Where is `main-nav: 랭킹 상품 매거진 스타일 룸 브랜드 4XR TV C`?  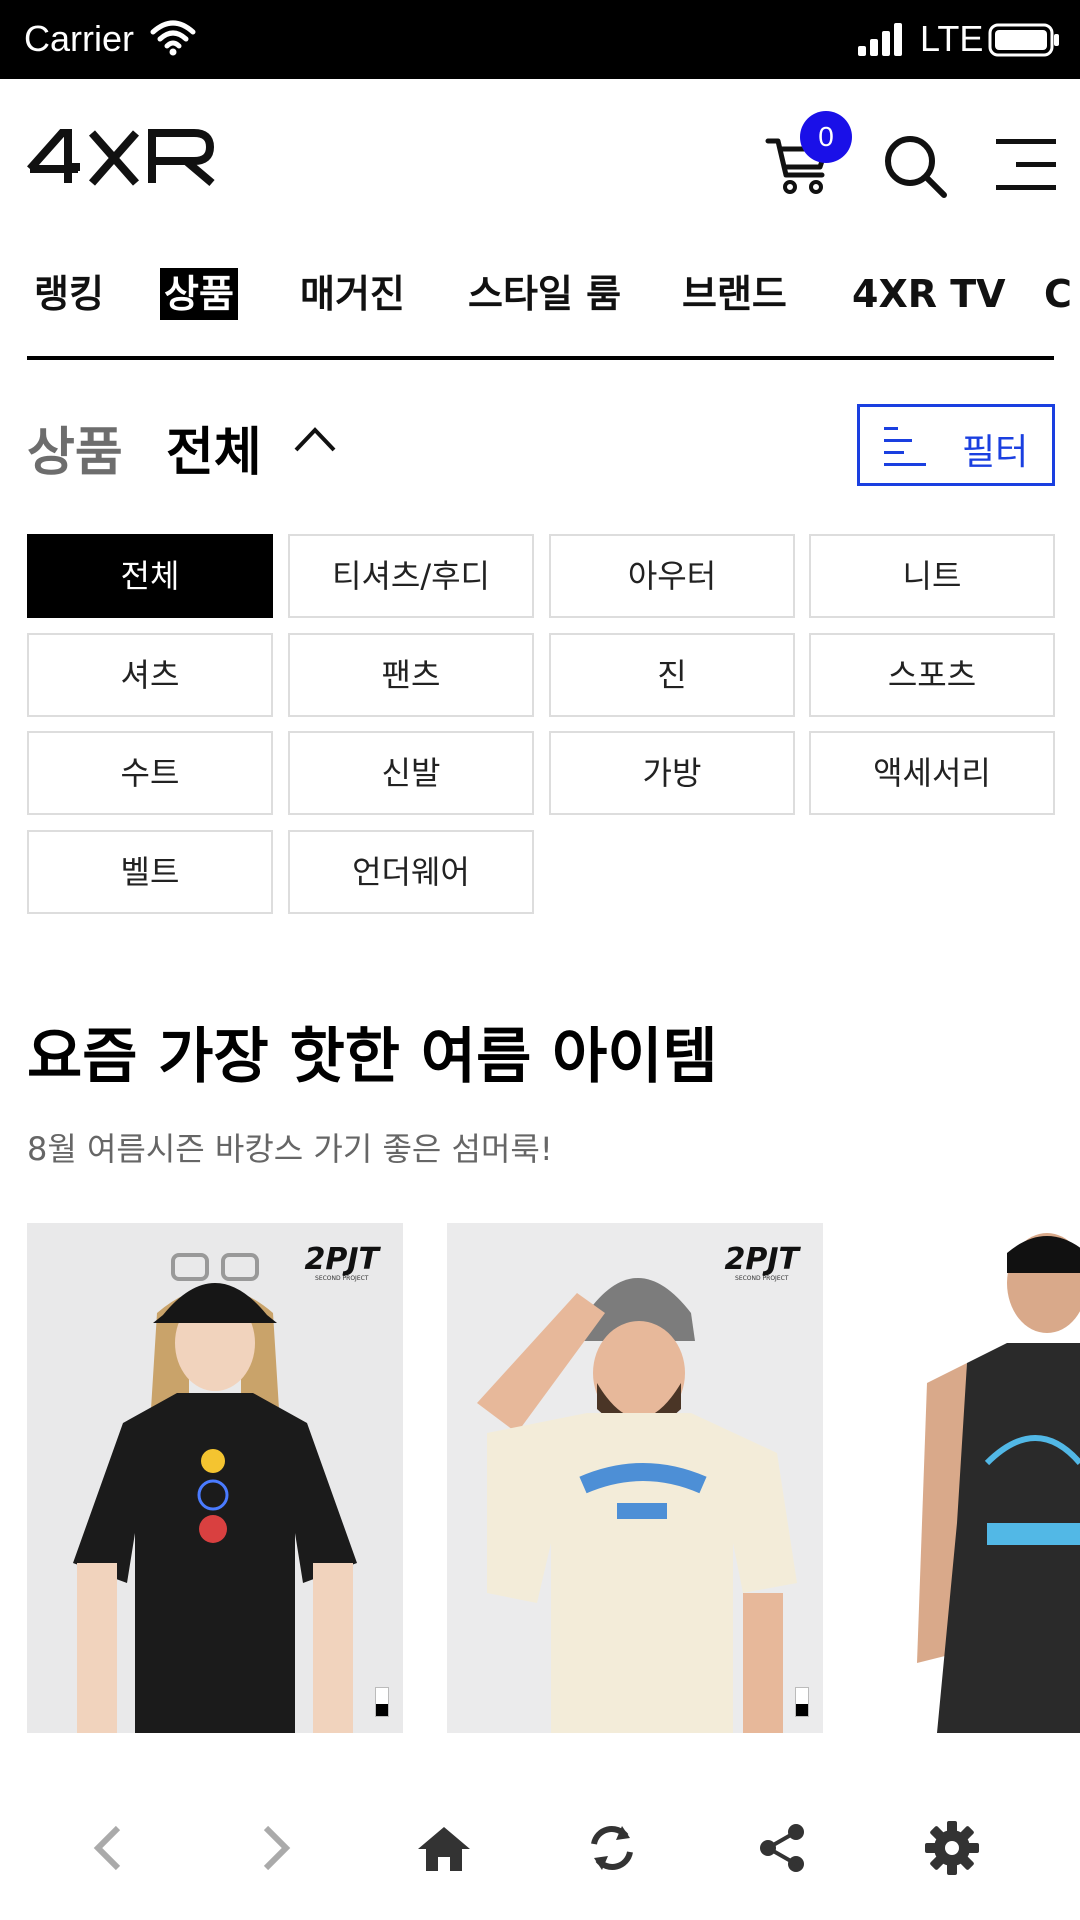 main-nav: 랭킹 상품 매거진 스타일 룸 브랜드 4XR TV C is located at coordinates (540, 312).